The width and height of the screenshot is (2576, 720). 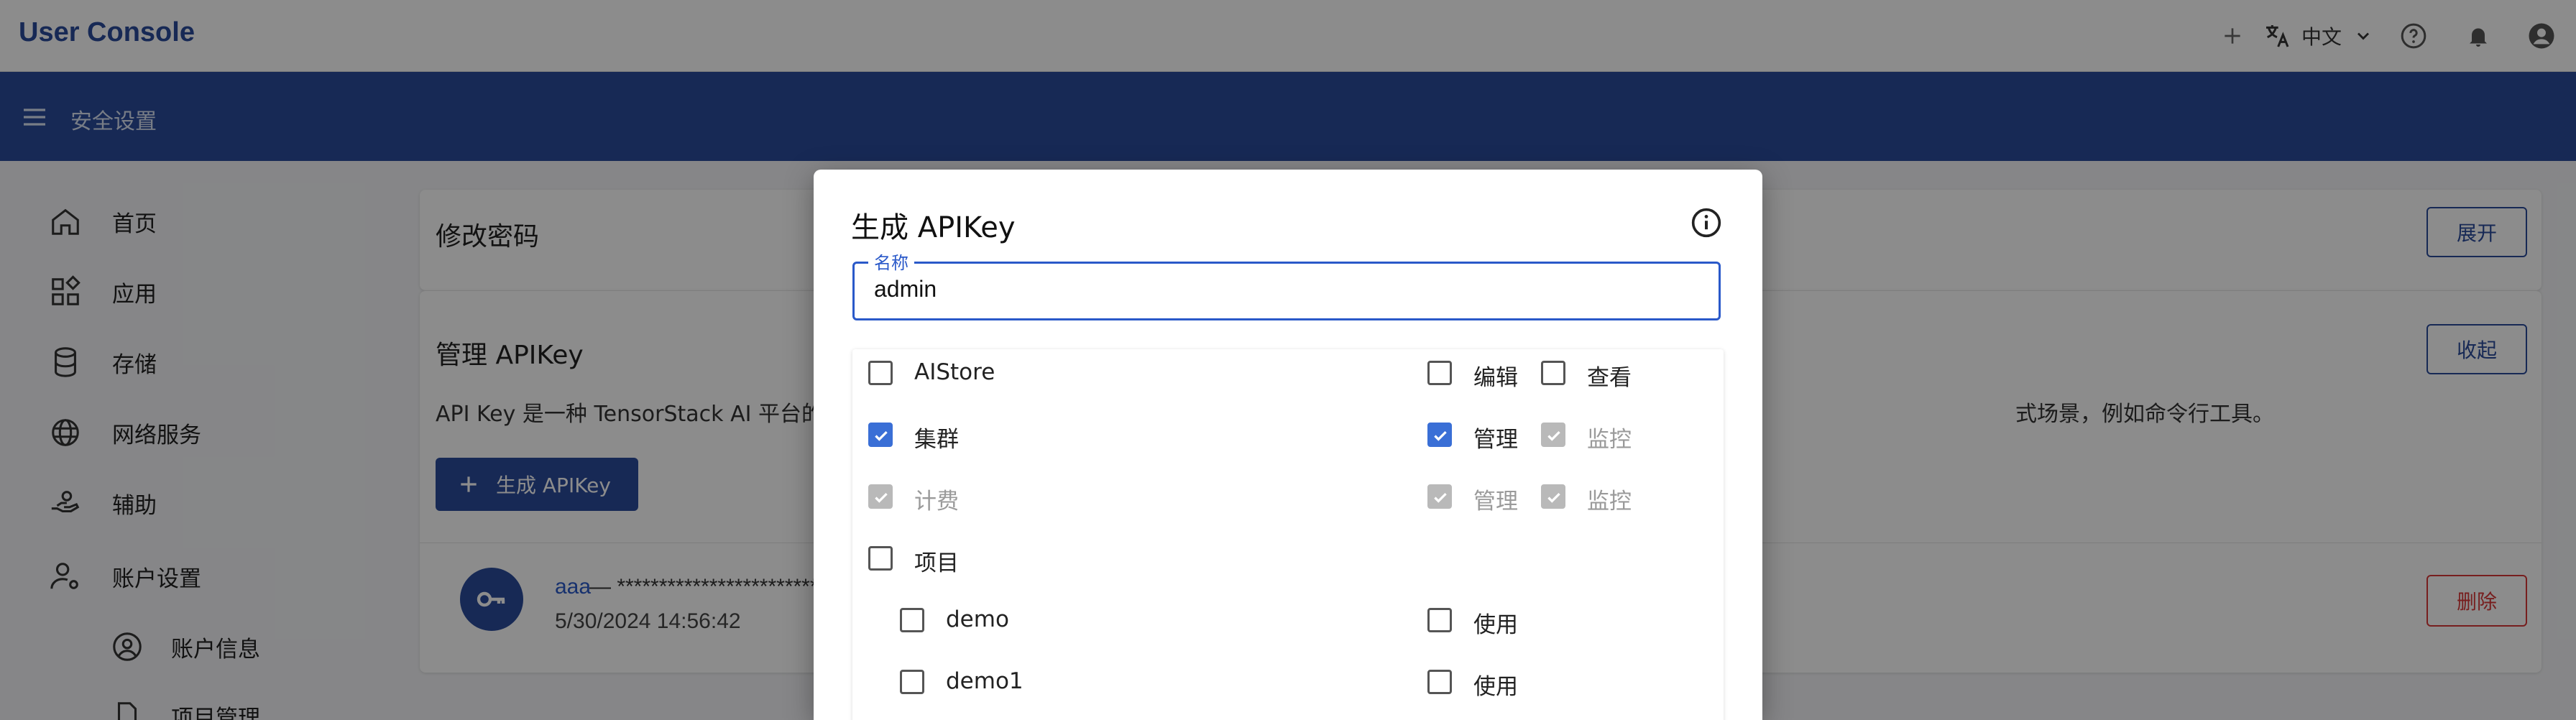 What do you see at coordinates (1495, 378) in the screenshot?
I see `permission-label: 编辑` at bounding box center [1495, 378].